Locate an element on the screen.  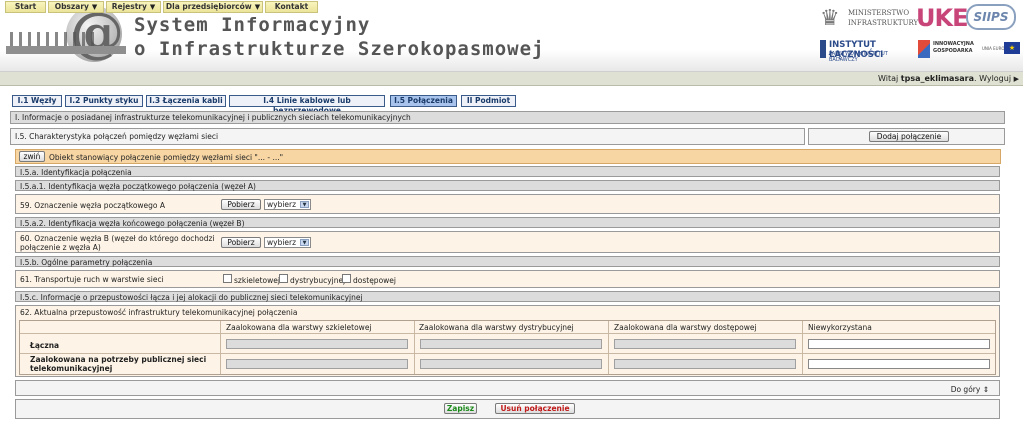
ministry-line2: INFRASTRUKTURY is located at coordinates (883, 23).